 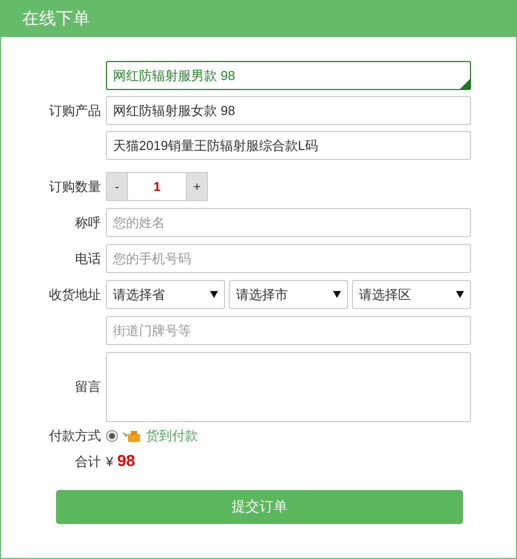 What do you see at coordinates (288, 222) in the screenshot?
I see `name-field: 您的姓名` at bounding box center [288, 222].